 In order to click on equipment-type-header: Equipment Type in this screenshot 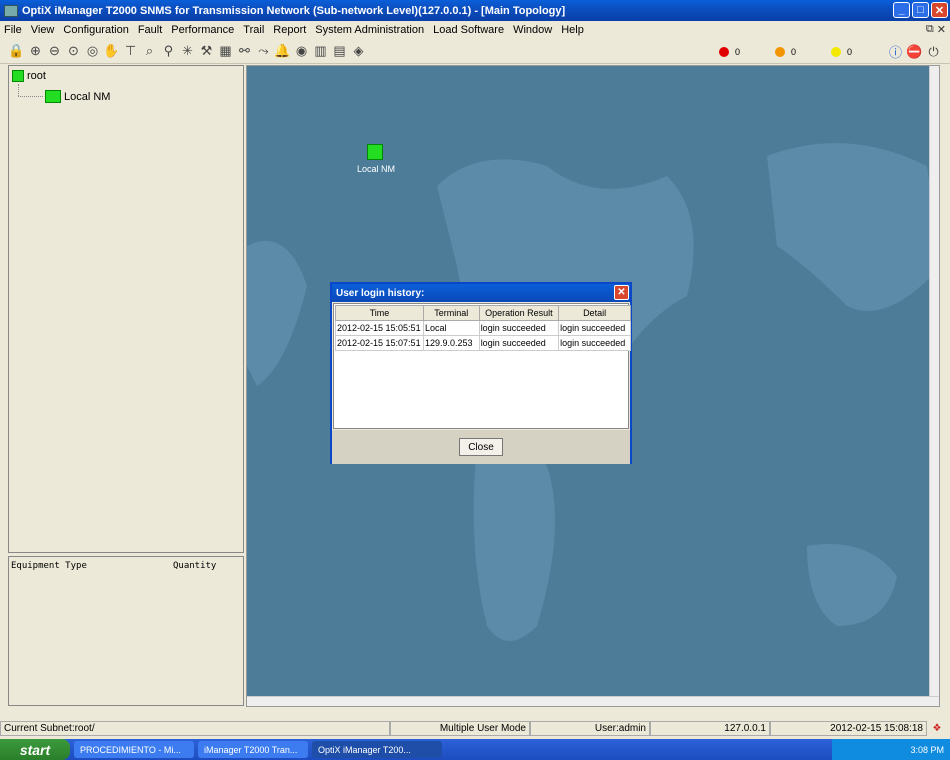, I will do `click(49, 566)`.